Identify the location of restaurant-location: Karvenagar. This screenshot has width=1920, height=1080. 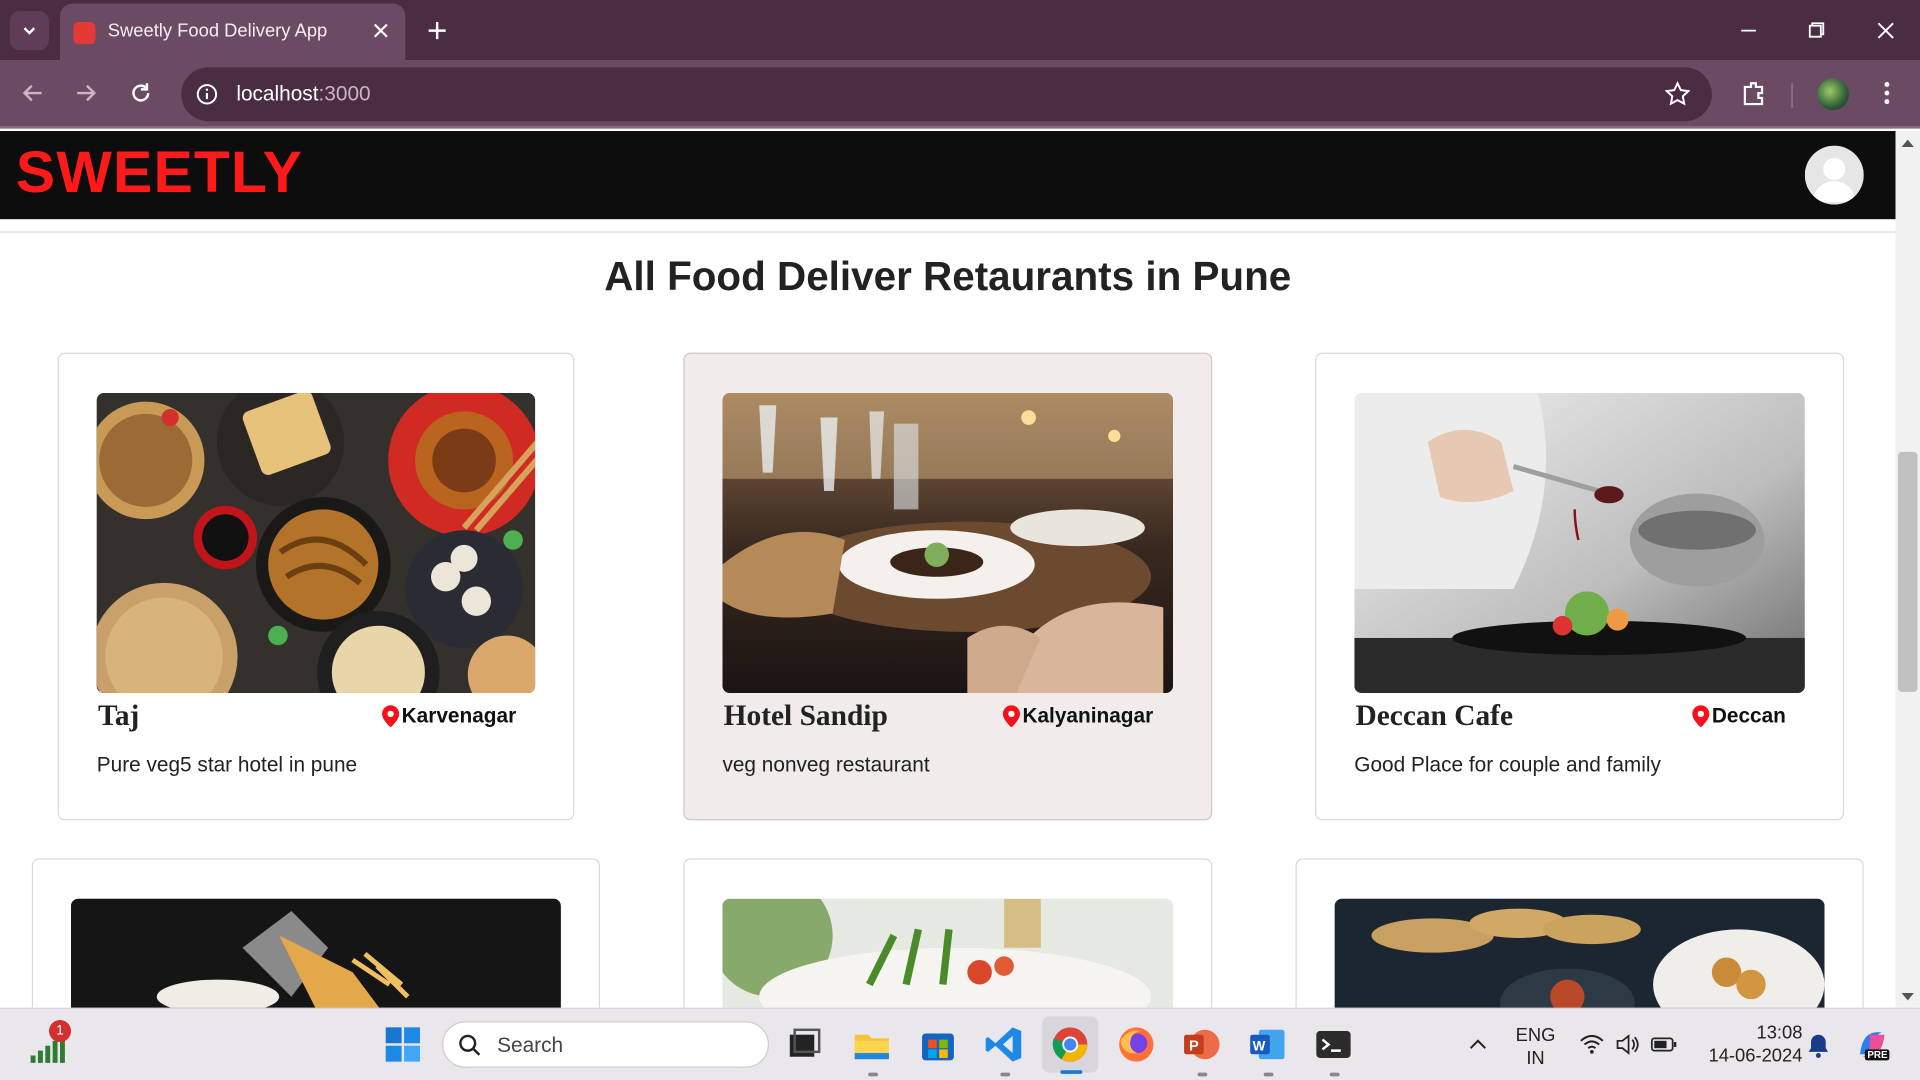
(449, 716).